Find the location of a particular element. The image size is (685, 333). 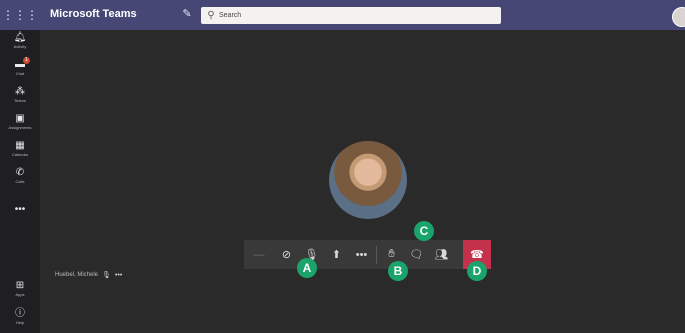

bell-icon: 🔔︎ is located at coordinates (20, 37).